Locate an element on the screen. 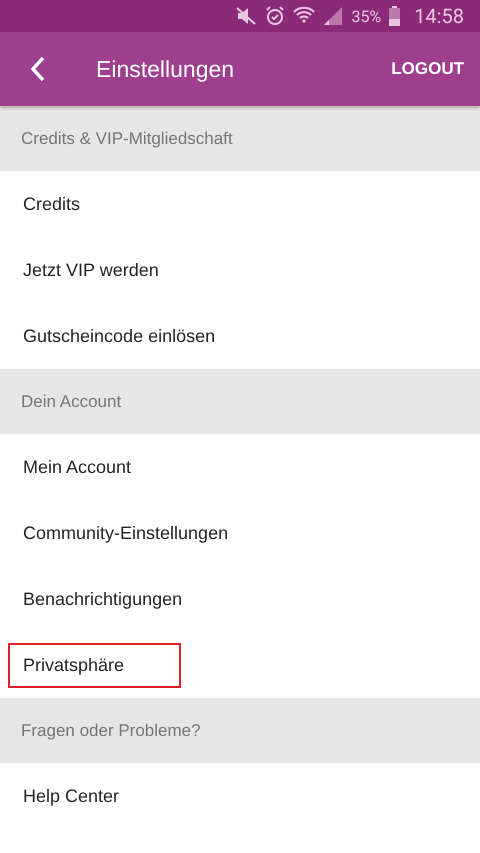 The width and height of the screenshot is (480, 853). settings-item: Benachrichtigungen is located at coordinates (103, 599).